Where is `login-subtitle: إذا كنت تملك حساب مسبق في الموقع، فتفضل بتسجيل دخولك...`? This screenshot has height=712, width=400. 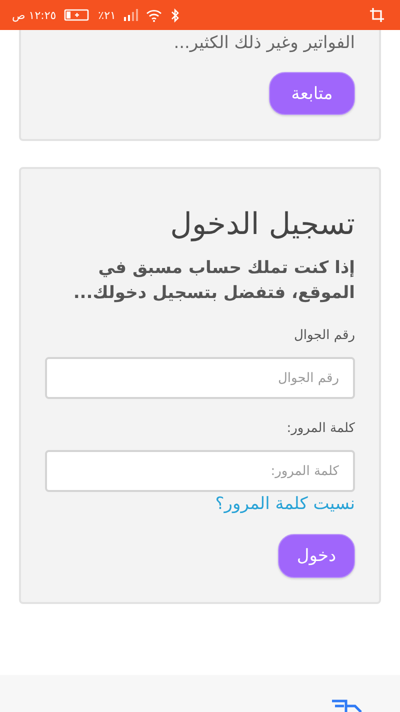
login-subtitle: إذا كنت تملك حساب مسبق في الموقع، فتفضل بتسجيل دخولك... is located at coordinates (213, 281).